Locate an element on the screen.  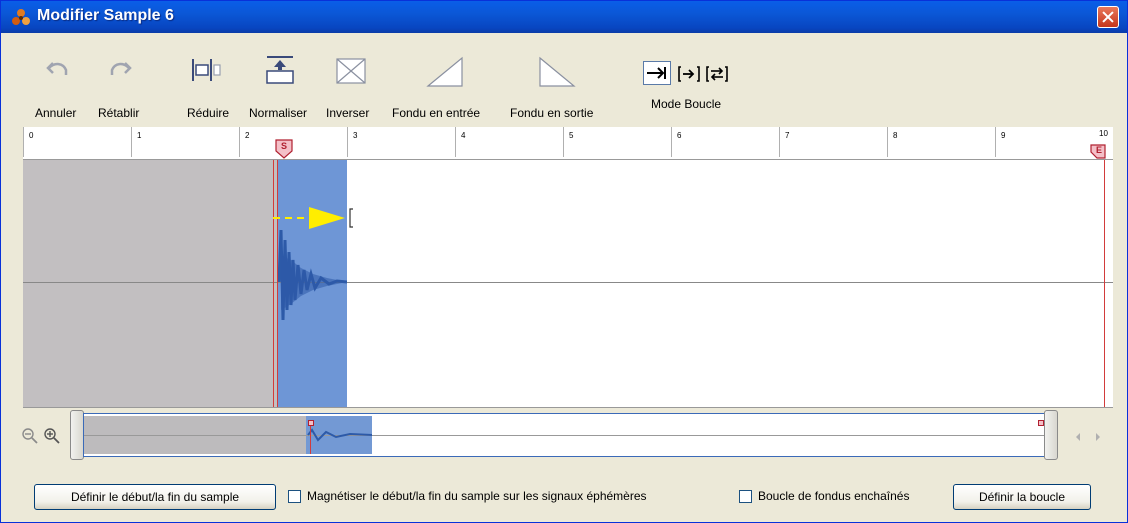
end-marker-label: E is located at coordinates (1099, 150).